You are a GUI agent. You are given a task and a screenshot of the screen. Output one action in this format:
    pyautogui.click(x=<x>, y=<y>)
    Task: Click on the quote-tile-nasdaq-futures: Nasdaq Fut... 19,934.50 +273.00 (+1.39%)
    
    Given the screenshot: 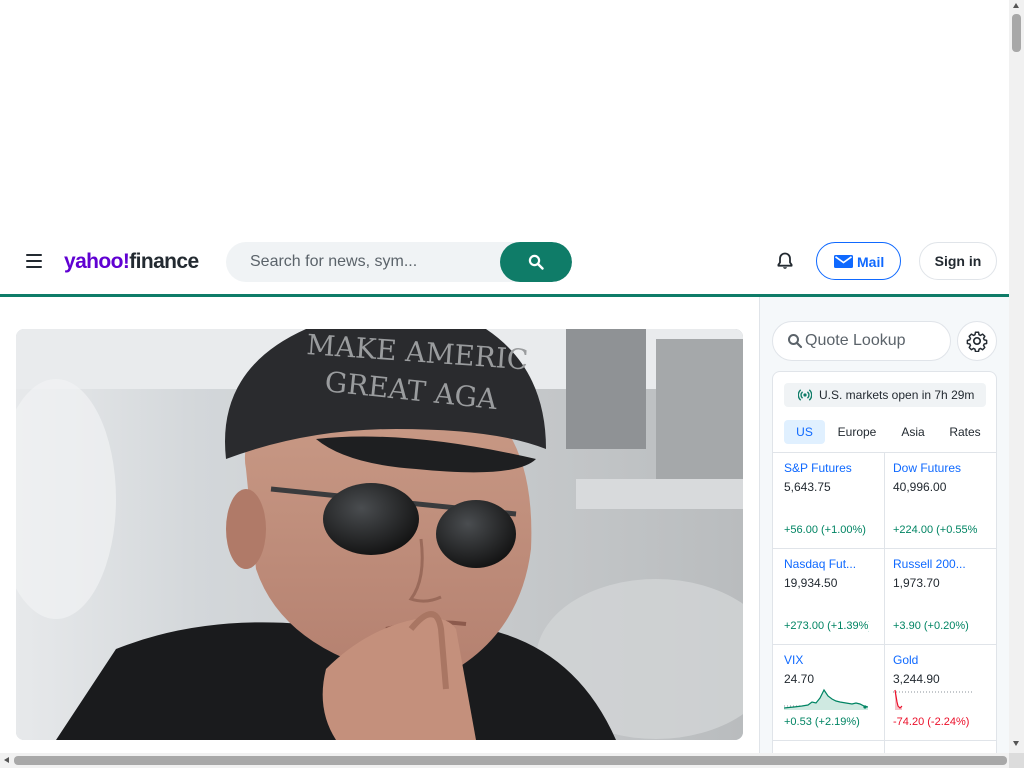 What is the action you would take?
    pyautogui.click(x=834, y=595)
    